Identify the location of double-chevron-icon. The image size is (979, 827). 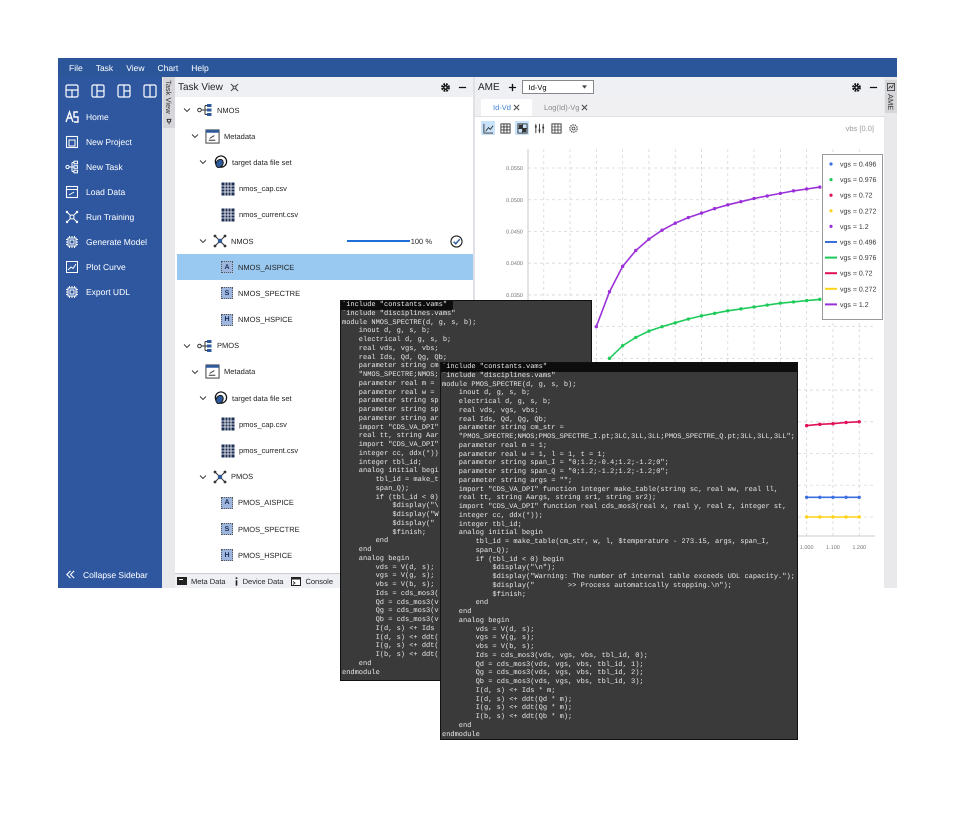
(70, 574).